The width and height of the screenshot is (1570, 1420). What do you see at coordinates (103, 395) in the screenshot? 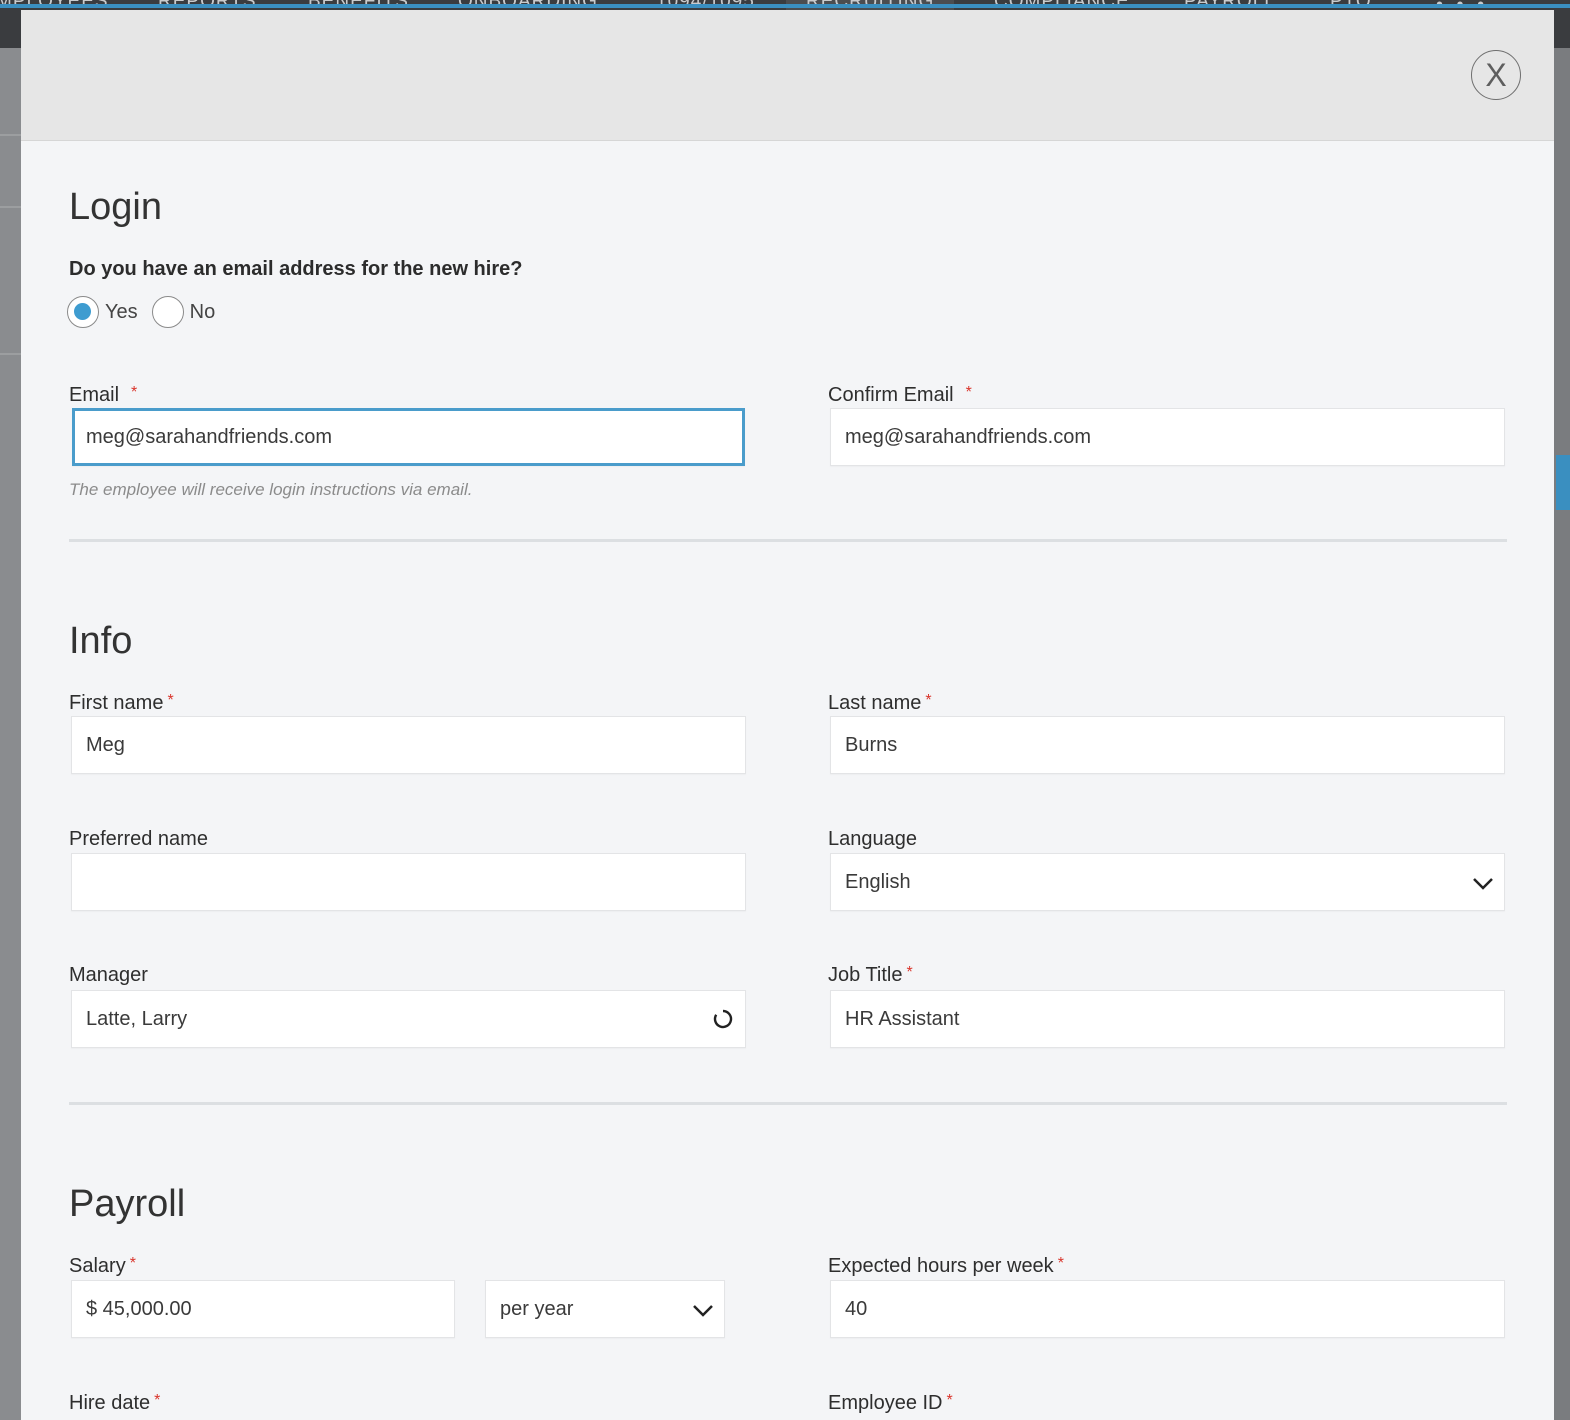
I see `email-label: Email *` at bounding box center [103, 395].